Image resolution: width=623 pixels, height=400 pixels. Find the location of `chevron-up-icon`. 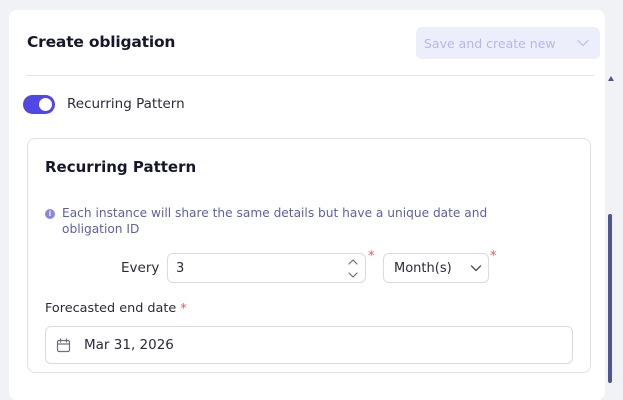

chevron-up-icon is located at coordinates (353, 262).